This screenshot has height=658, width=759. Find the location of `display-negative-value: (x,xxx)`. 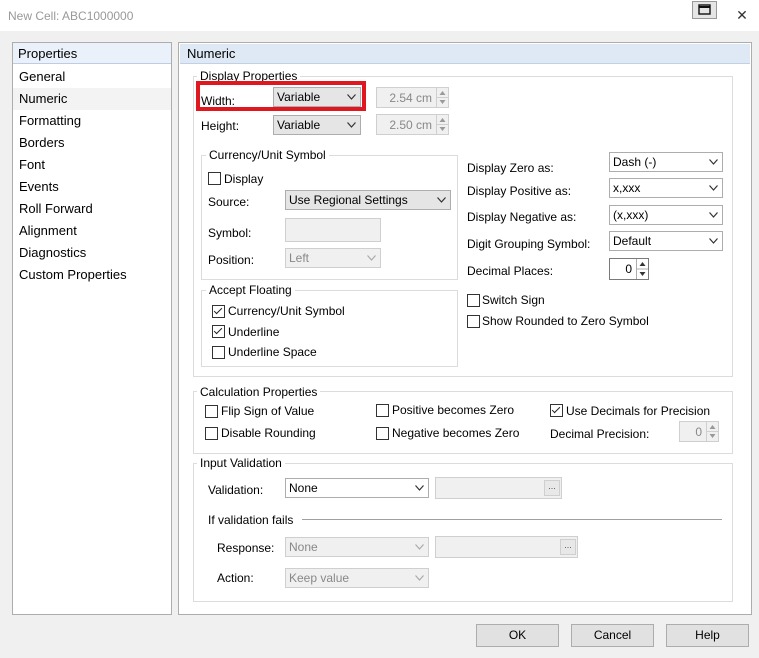

display-negative-value: (x,xxx) is located at coordinates (631, 215).